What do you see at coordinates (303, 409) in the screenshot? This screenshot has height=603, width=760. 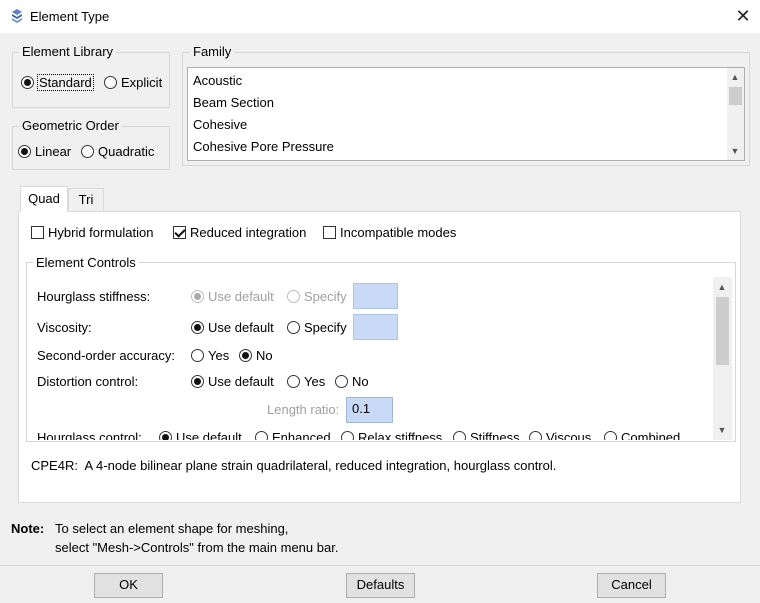 I see `length-ratio-label: Length ratio:` at bounding box center [303, 409].